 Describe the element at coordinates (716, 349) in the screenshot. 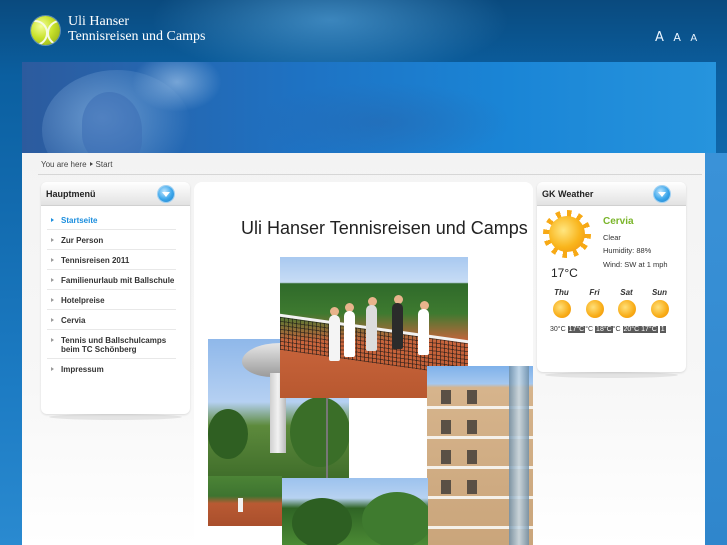

I see `page-edge` at that location.